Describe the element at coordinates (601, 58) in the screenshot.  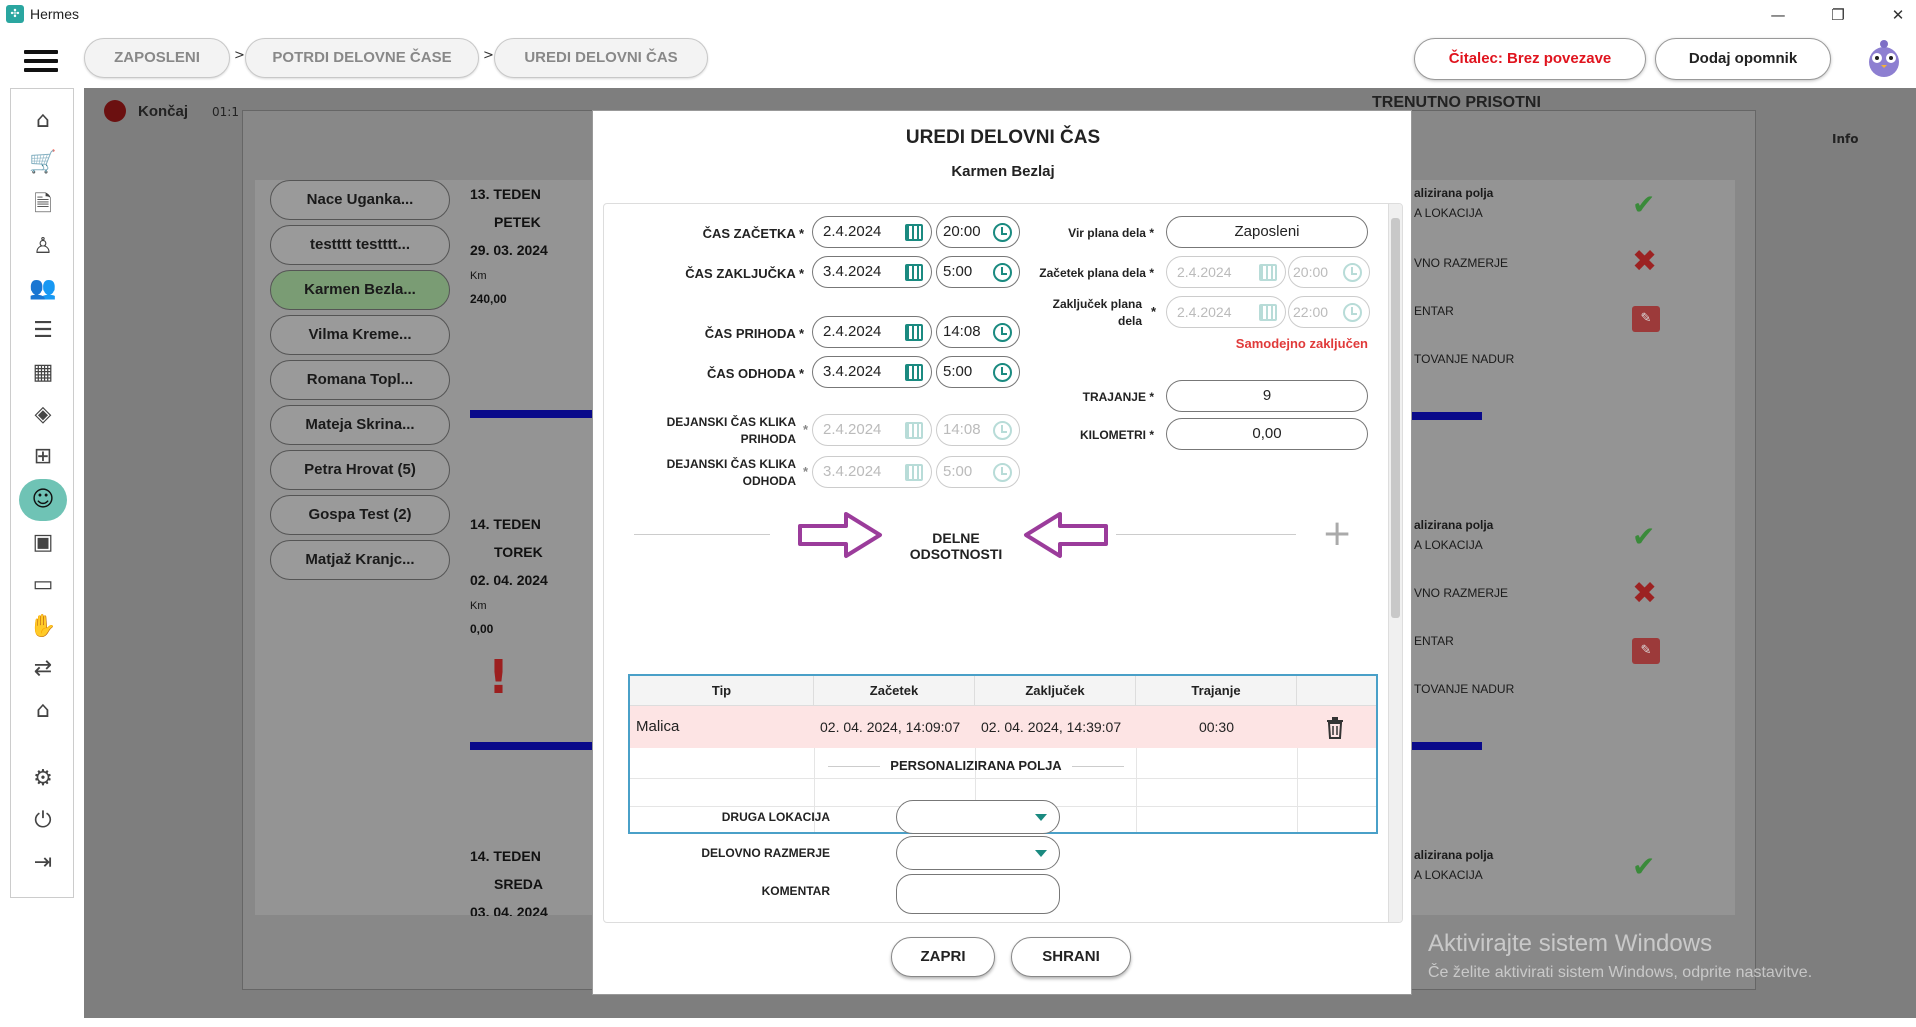
I see `breadcrumb-uredi: UREDI DELOVNI ČAS` at that location.